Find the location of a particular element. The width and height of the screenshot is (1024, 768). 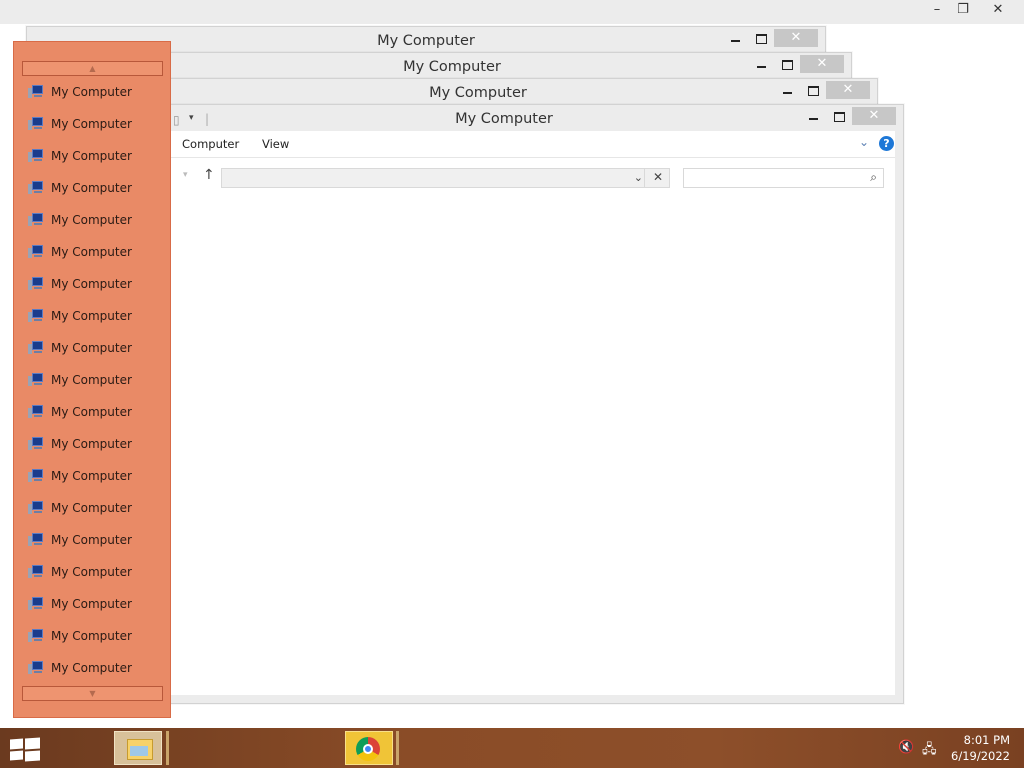

minimize-icon is located at coordinates (787, 92).